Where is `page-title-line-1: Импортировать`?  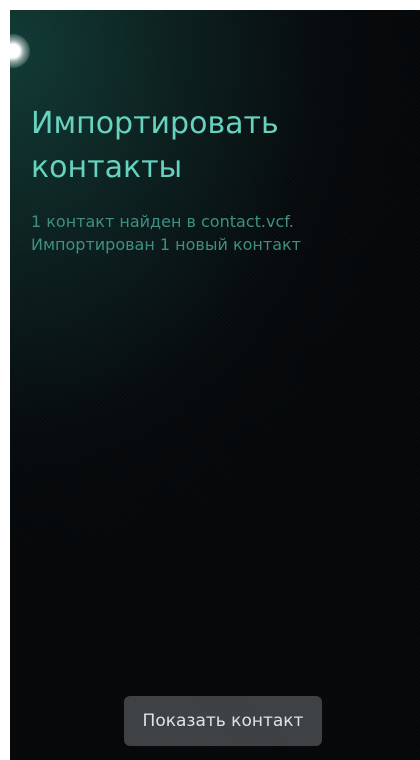
page-title-line-1: Импортировать is located at coordinates (155, 123).